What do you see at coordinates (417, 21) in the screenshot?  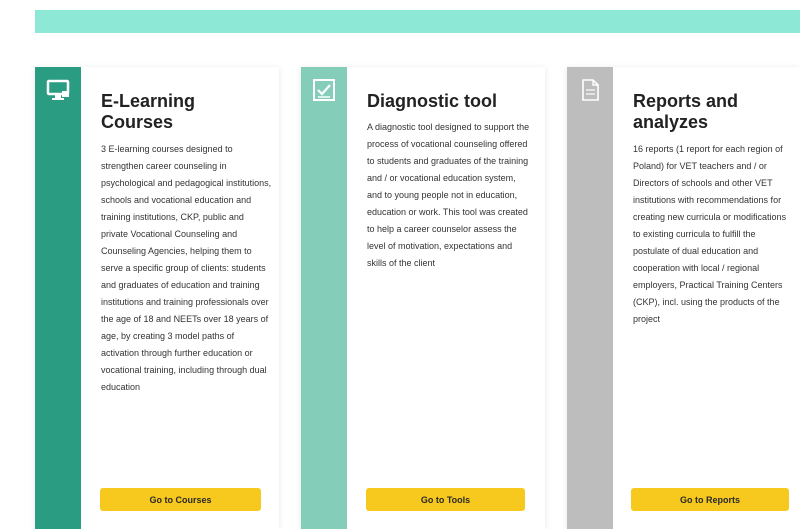 I see `top-banner` at bounding box center [417, 21].